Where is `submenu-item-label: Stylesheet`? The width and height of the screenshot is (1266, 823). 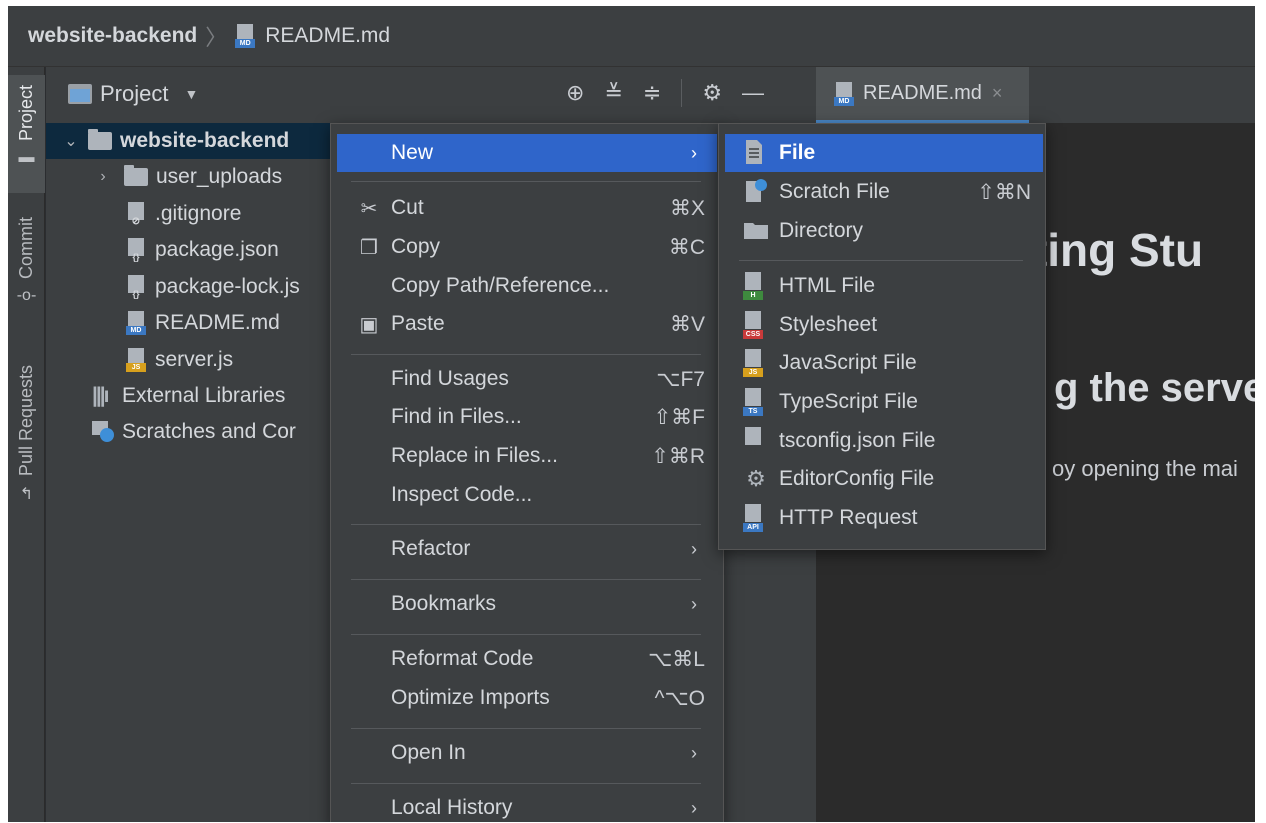
submenu-item-label: Stylesheet is located at coordinates (828, 324).